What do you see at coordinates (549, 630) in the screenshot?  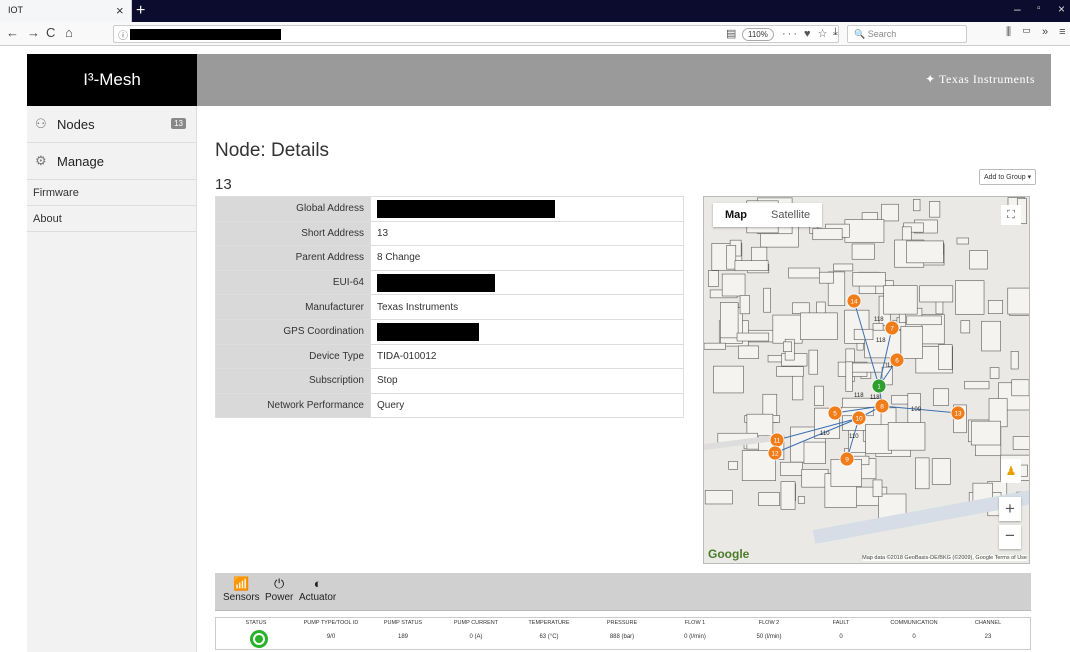 I see `sensor-column: TEMPERATURE 63 (°C)` at bounding box center [549, 630].